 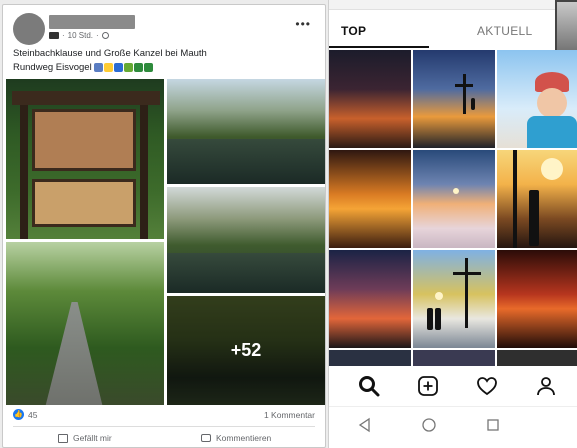 What do you see at coordinates (353, 31) in the screenshot?
I see `tab-top: TOP` at bounding box center [353, 31].